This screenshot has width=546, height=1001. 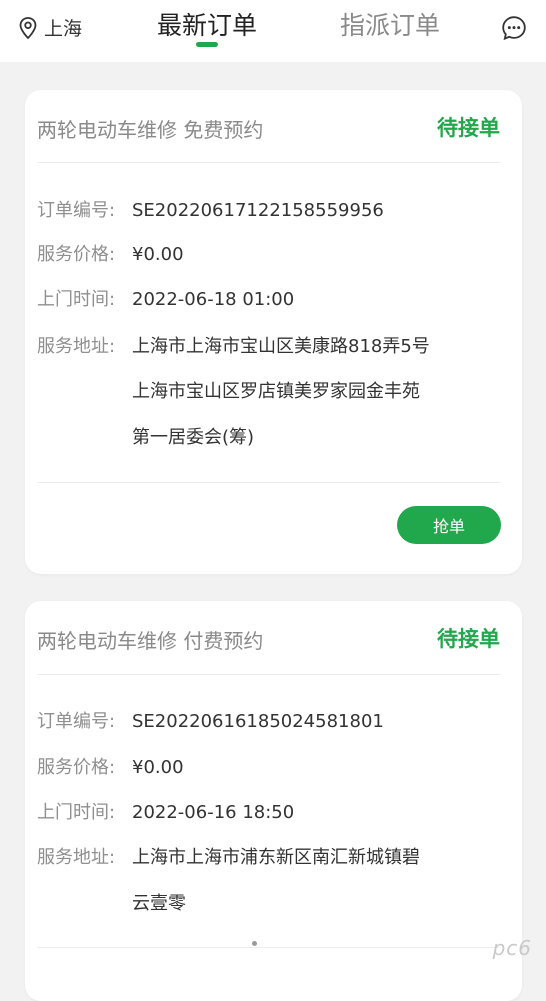 I want to click on address-line: 上海市宝山区罗店镇美罗家园金丰苑, so click(x=276, y=391).